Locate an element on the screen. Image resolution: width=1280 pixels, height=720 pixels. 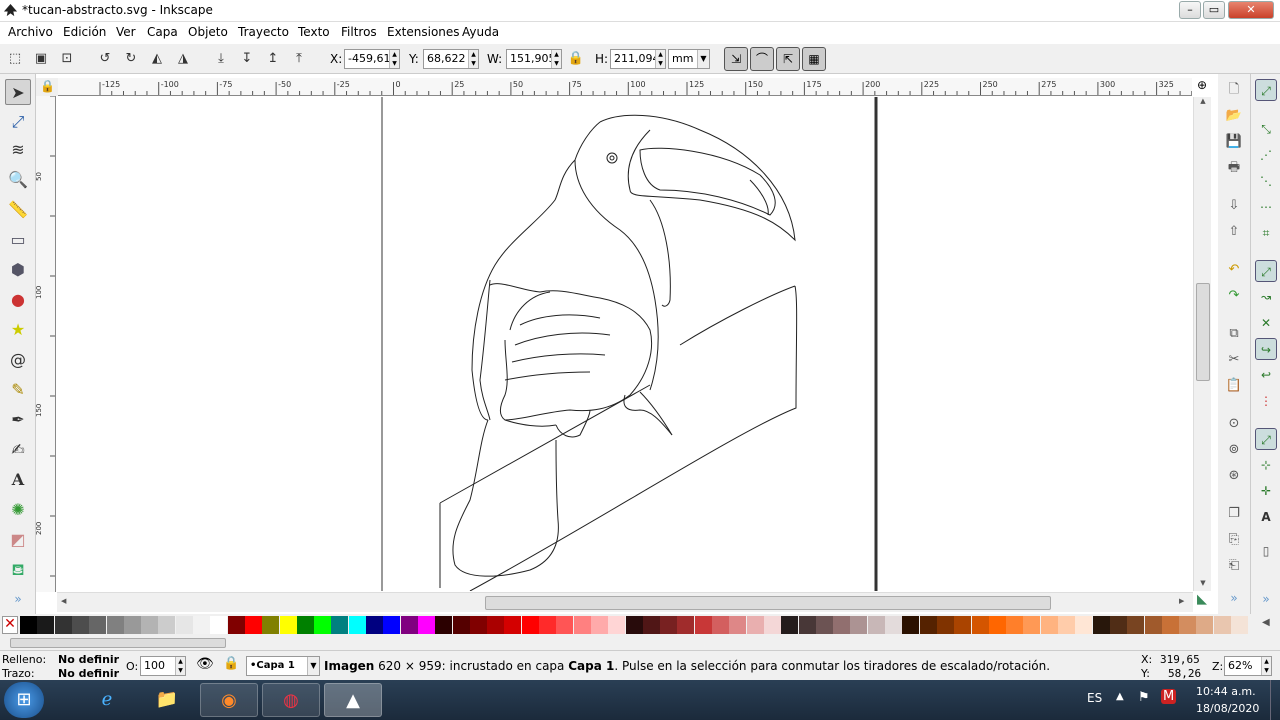
snap-smooth-icon: ↩ is located at coordinates (1266, 375).